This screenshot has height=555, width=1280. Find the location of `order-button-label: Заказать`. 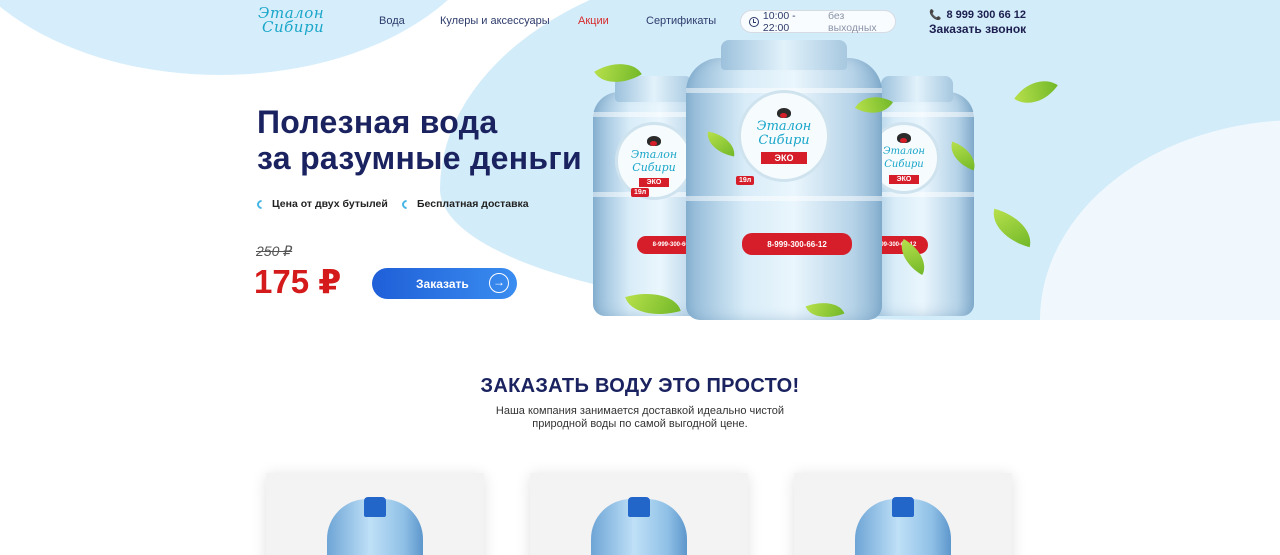

order-button-label: Заказать is located at coordinates (442, 283).